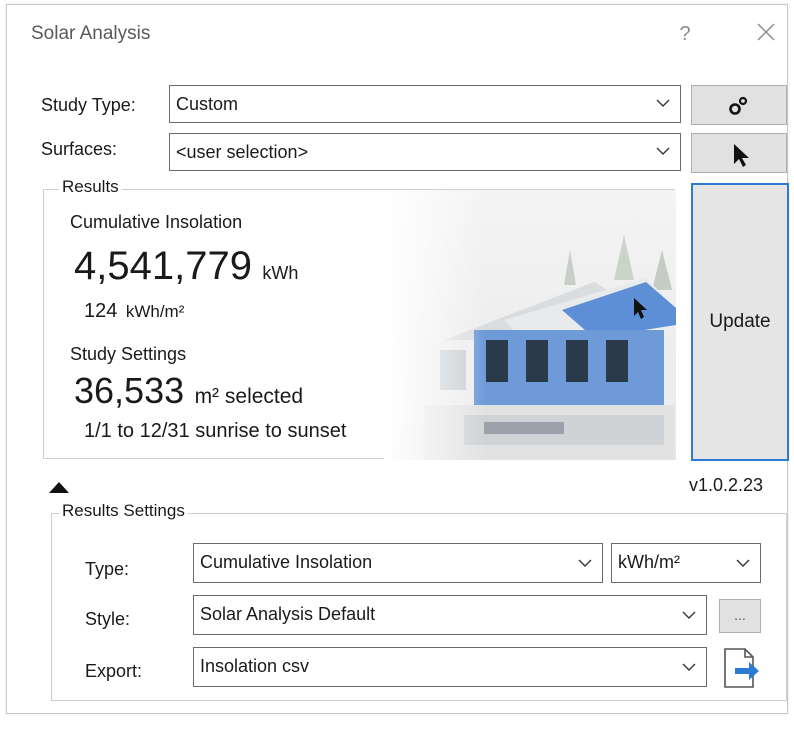 This screenshot has width=794, height=738. What do you see at coordinates (79, 149) in the screenshot?
I see `surfaces-label: Surfaces:` at bounding box center [79, 149].